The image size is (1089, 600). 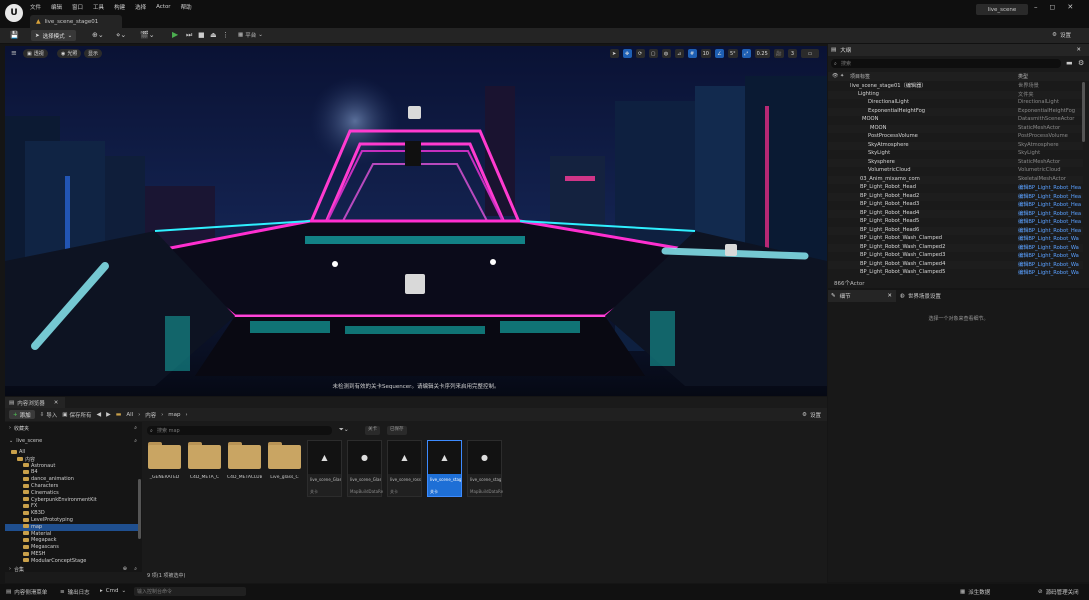 I want to click on camera-speed-value: 3, so click(x=792, y=53).